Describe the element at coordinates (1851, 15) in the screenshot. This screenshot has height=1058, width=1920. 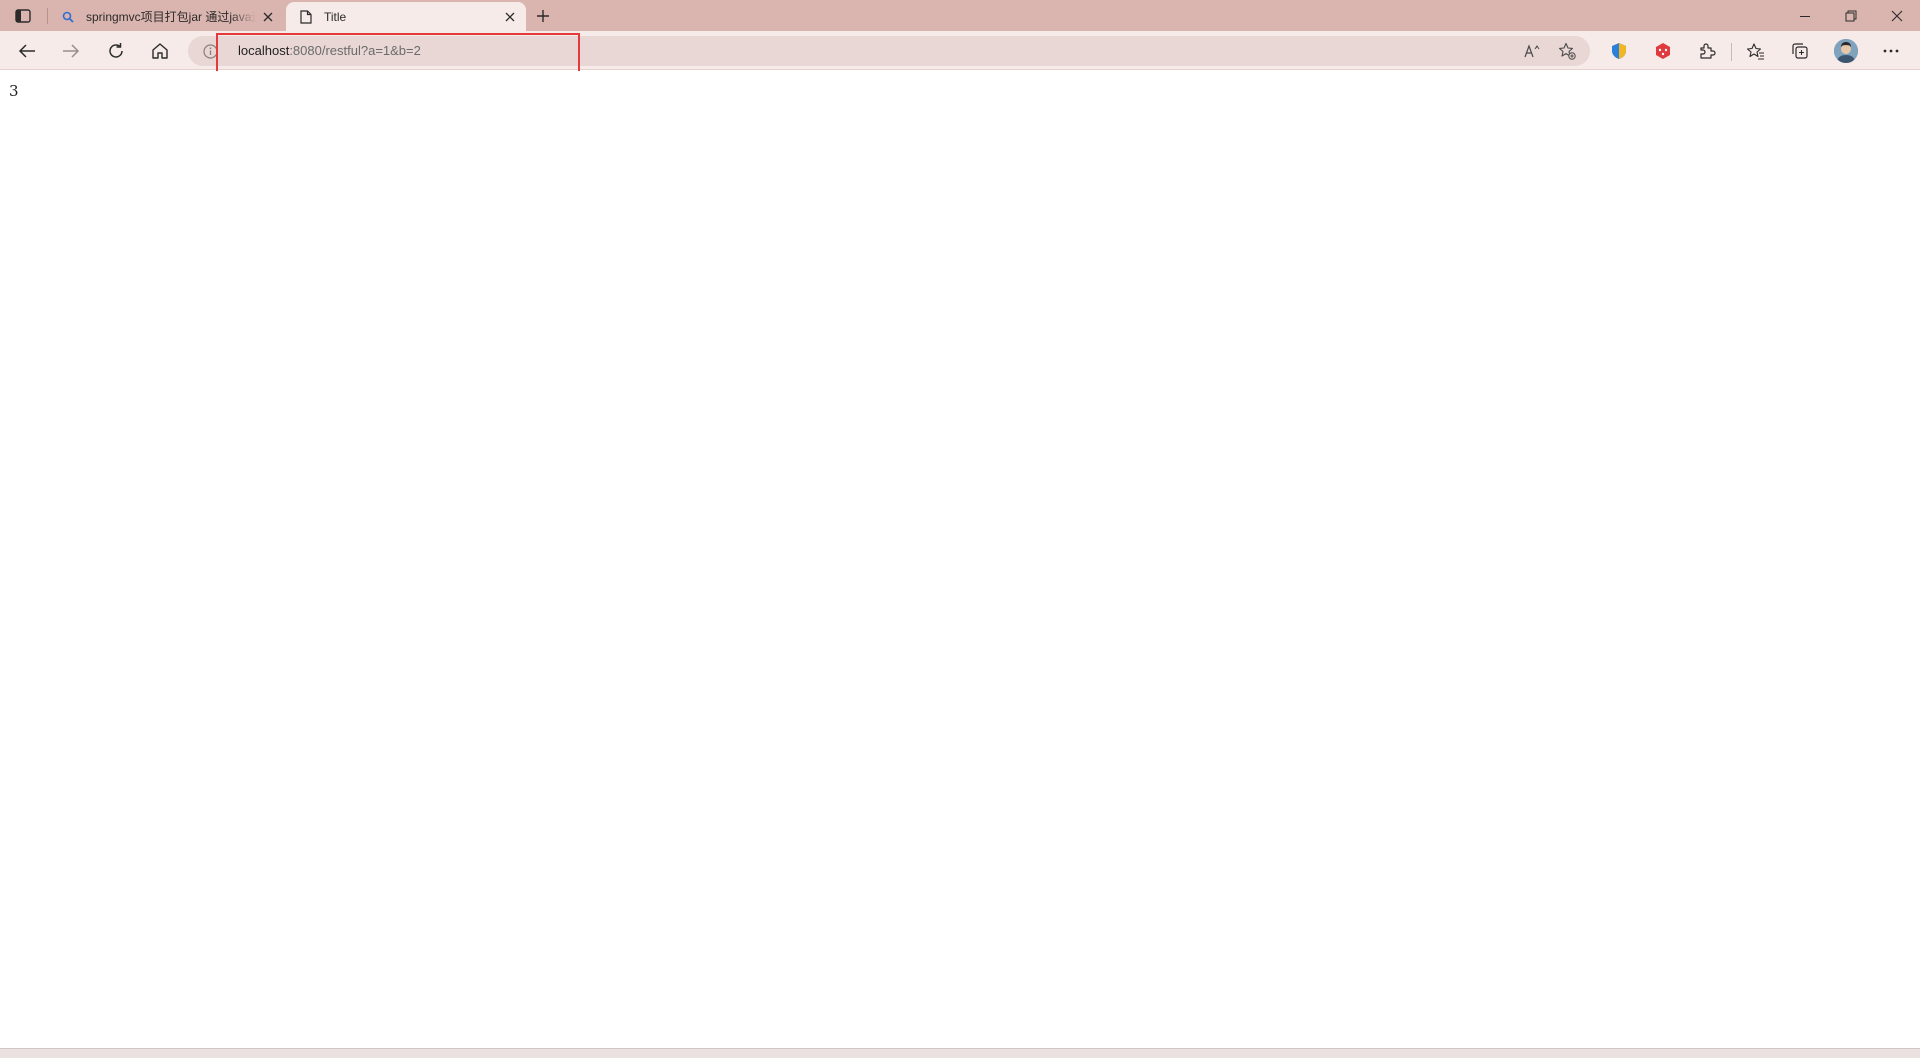
I see `restore-button` at that location.